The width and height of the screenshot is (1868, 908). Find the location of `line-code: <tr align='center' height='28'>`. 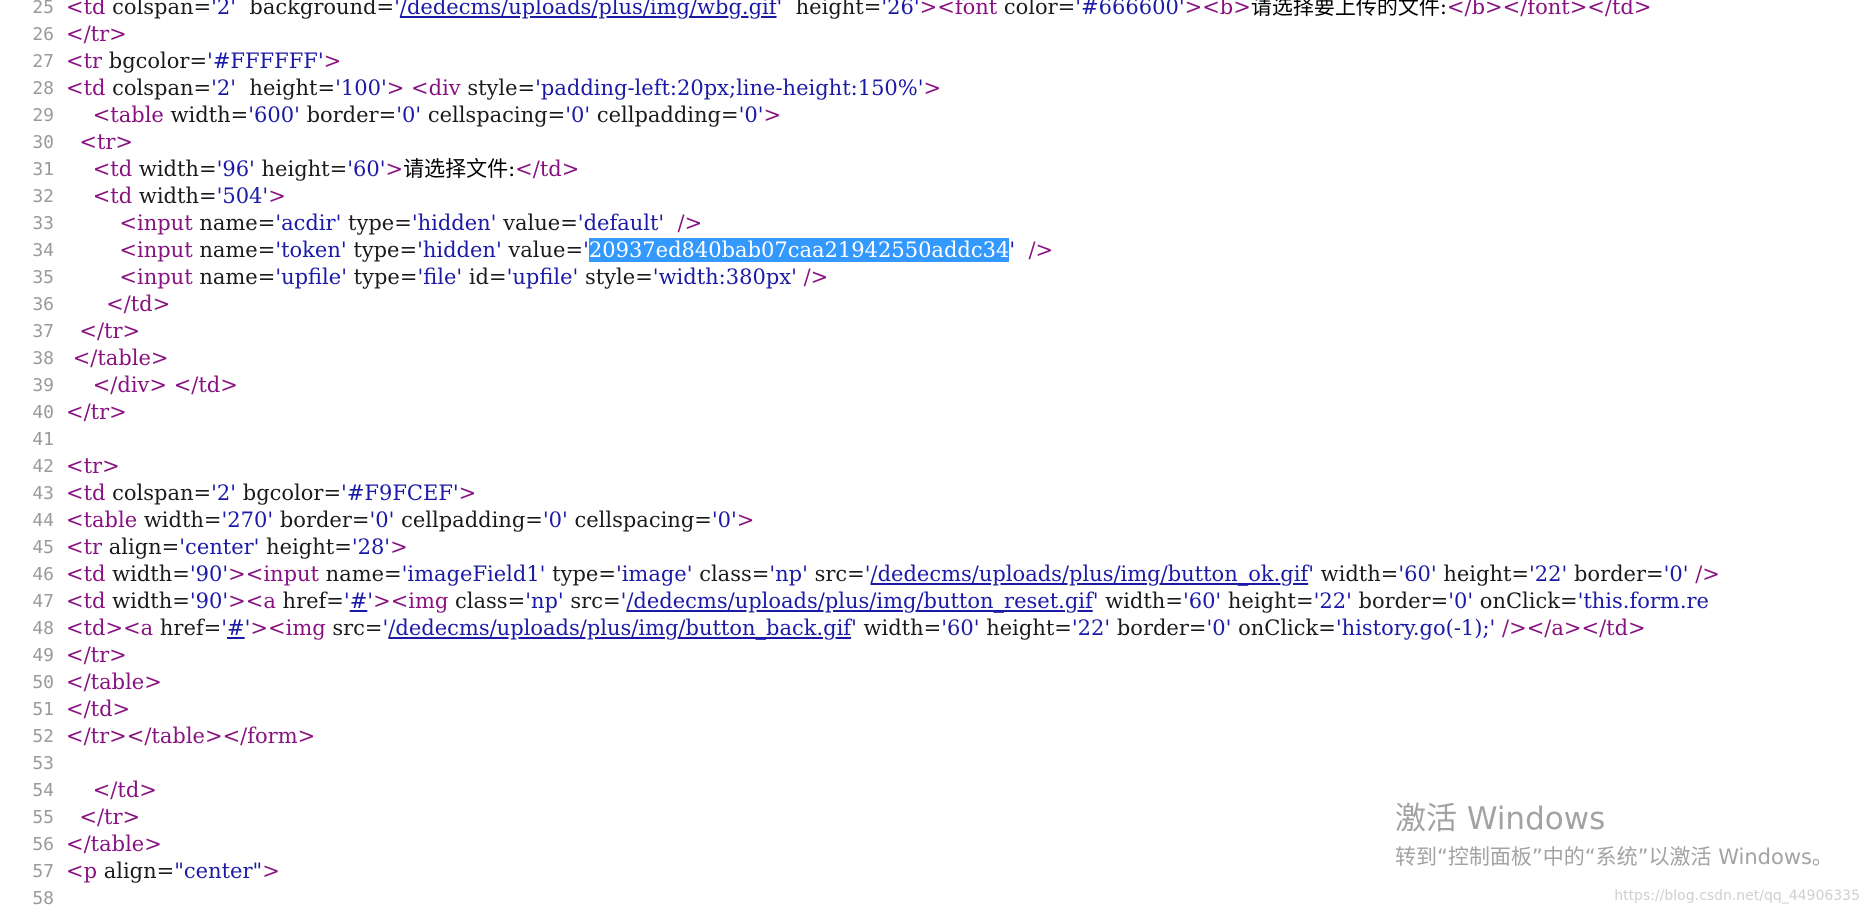

line-code: <tr align='center' height='28'> is located at coordinates (237, 547).